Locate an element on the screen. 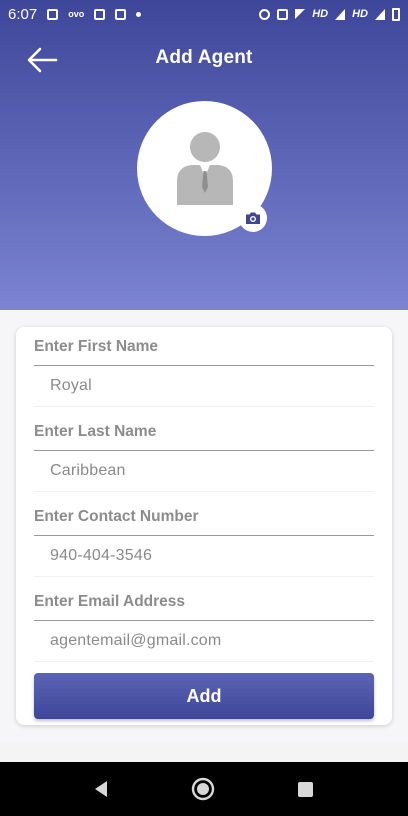 The width and height of the screenshot is (408, 816). battery-icon is located at coordinates (396, 14).